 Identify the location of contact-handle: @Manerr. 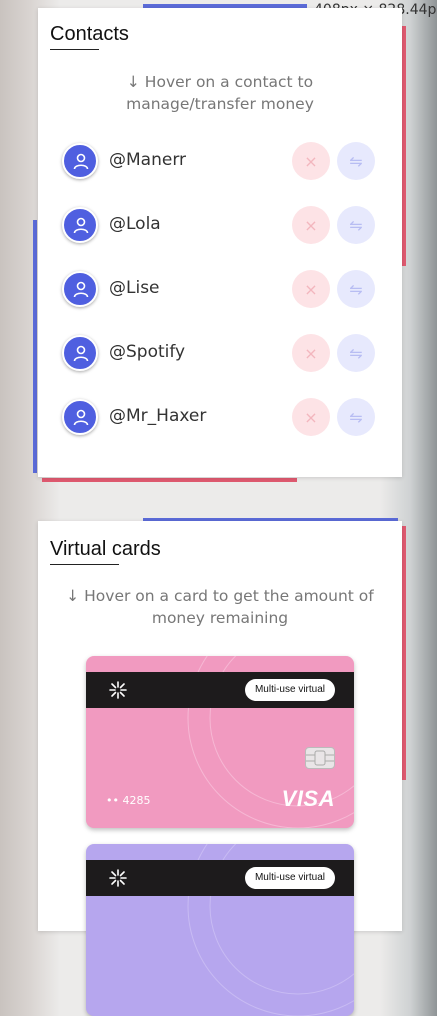
(147, 160).